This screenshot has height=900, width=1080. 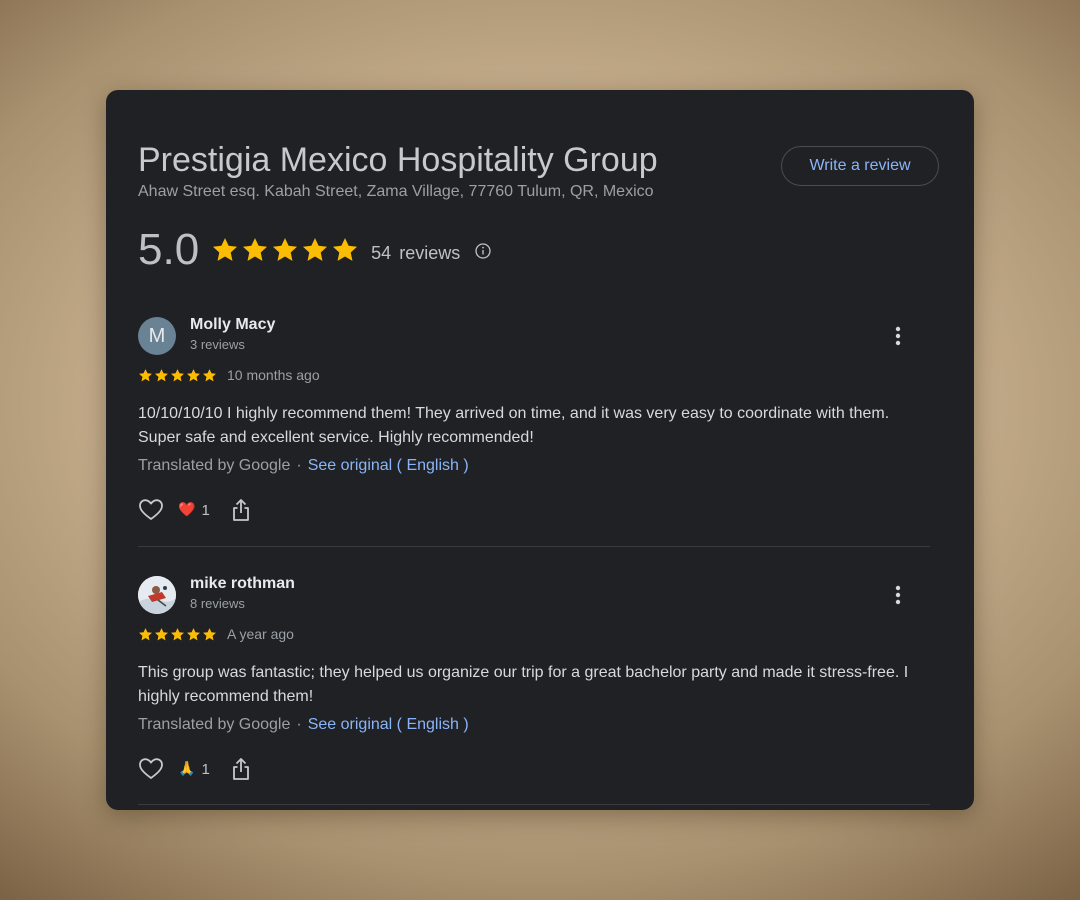 I want to click on avatar, so click(x=157, y=595).